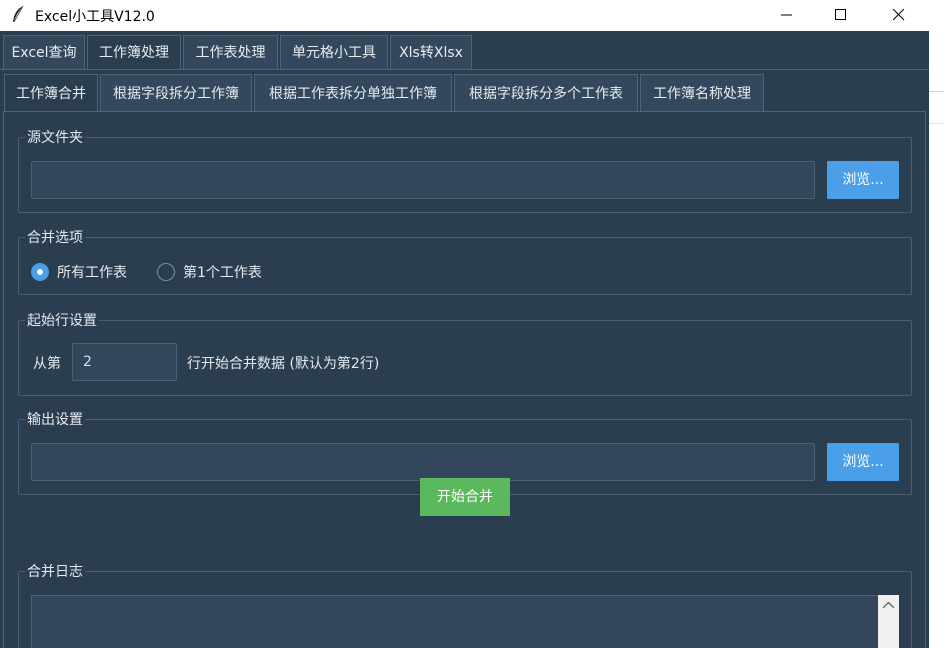 The image size is (944, 648). I want to click on tab-label: Excel查询, so click(44, 53).